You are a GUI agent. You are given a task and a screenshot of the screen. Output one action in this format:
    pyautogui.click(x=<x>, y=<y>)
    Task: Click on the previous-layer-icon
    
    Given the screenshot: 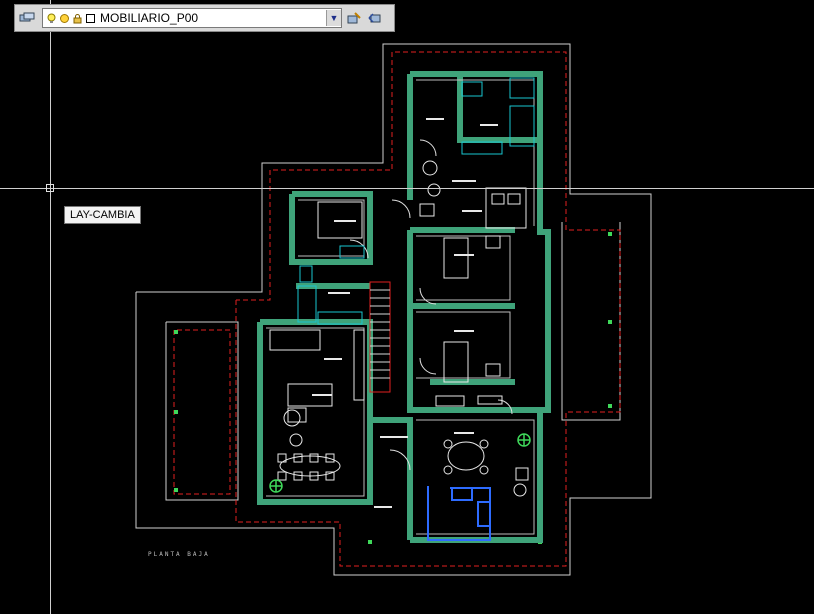 What is the action you would take?
    pyautogui.click(x=375, y=18)
    